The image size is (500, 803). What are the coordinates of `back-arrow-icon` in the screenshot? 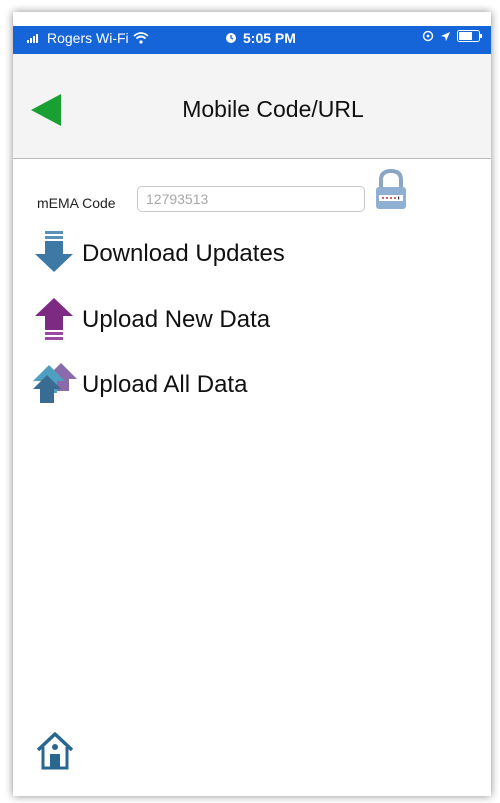 It's located at (46, 110).